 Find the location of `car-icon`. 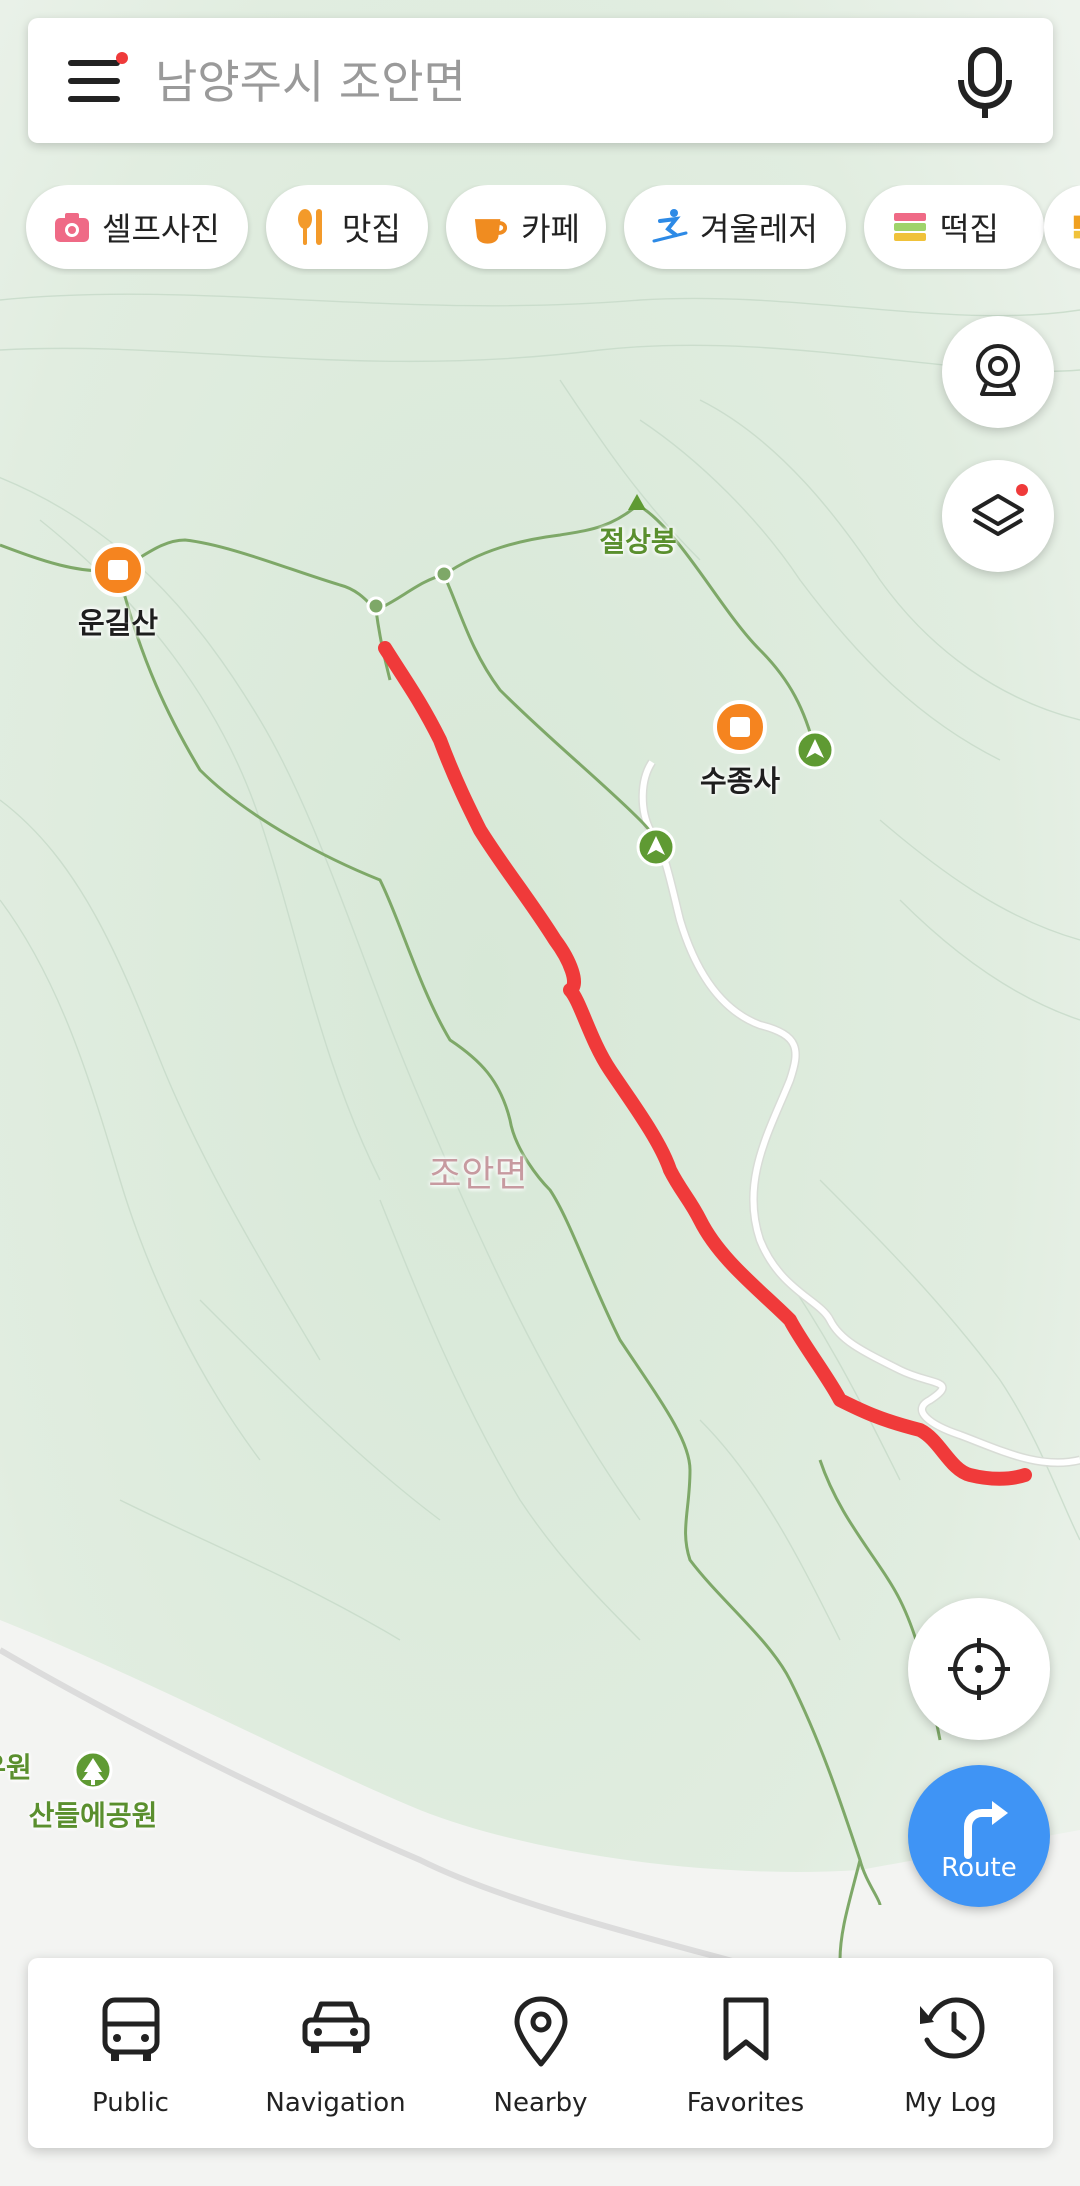

car-icon is located at coordinates (335, 2027).